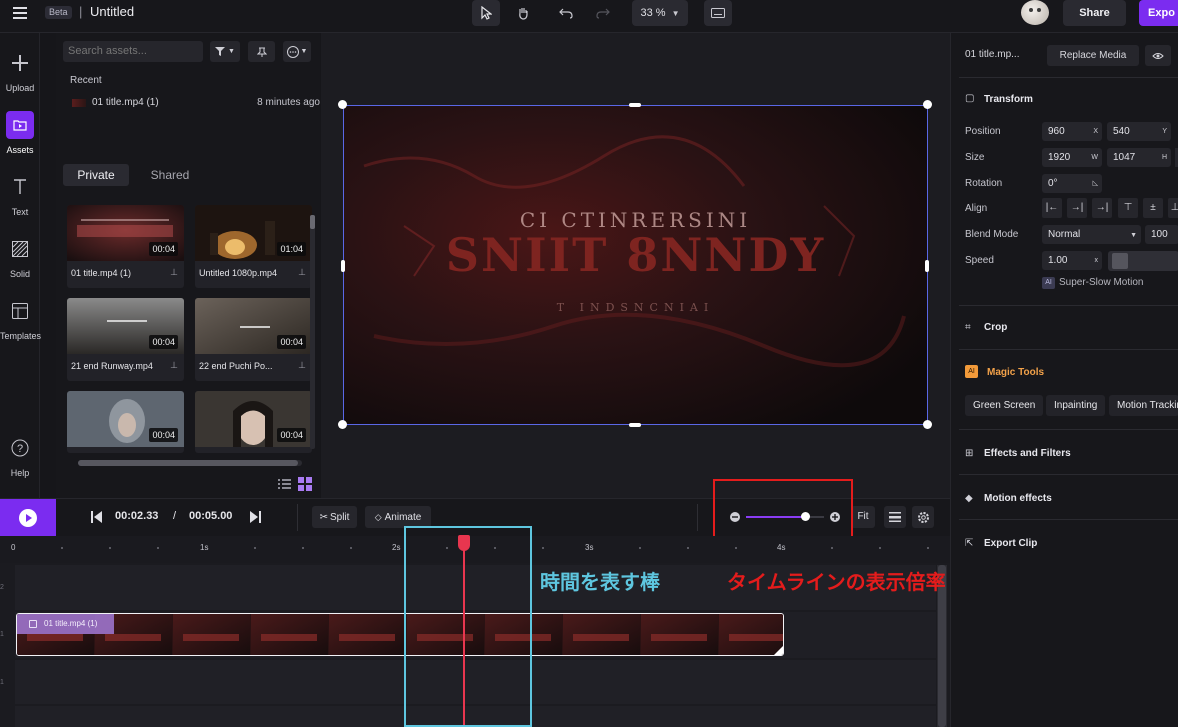  I want to click on zoom-dropdown: 33 % ▼, so click(660, 13).